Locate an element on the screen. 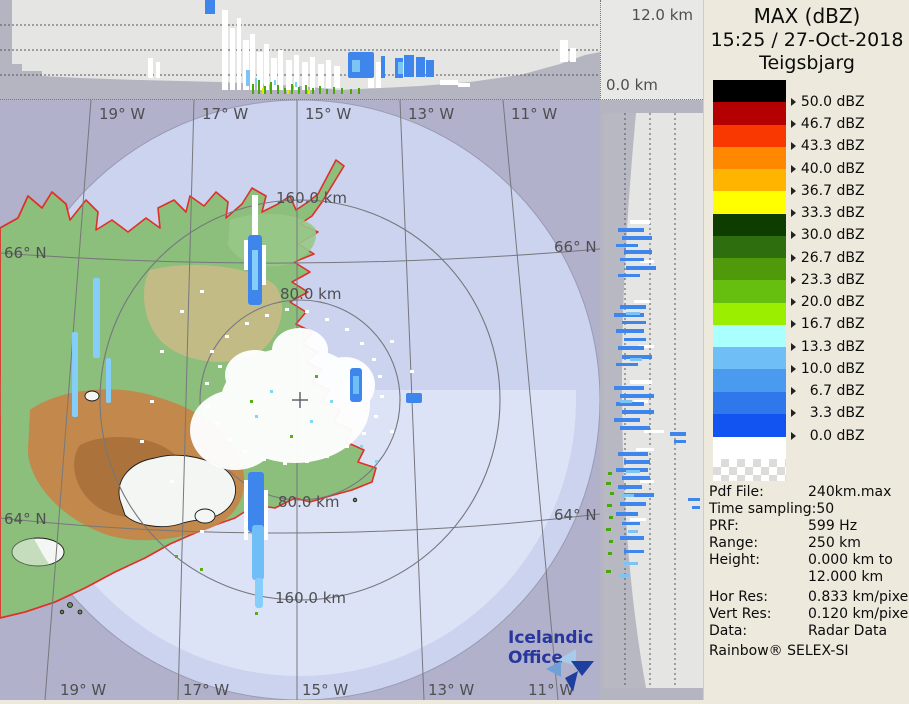  legend-band-value: 20.0 is located at coordinates (816, 302).